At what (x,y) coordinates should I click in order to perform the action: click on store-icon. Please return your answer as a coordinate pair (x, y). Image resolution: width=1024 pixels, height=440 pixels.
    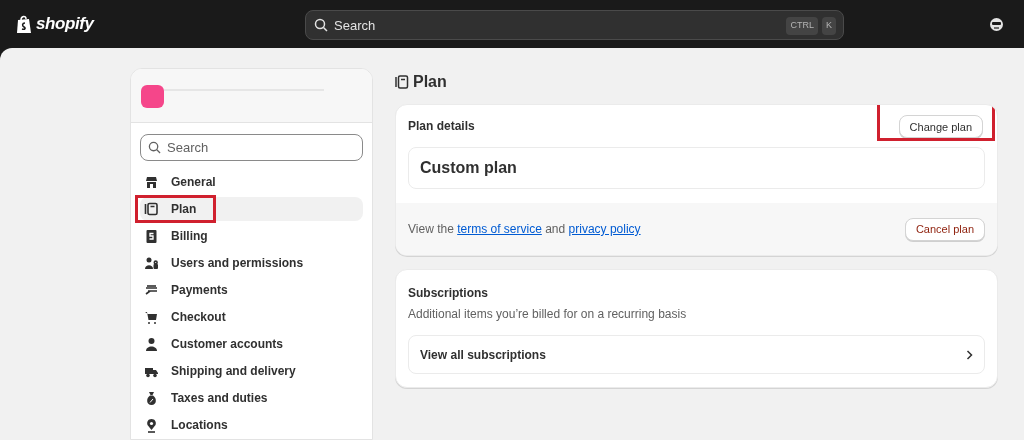
    Looking at the image, I should click on (151, 182).